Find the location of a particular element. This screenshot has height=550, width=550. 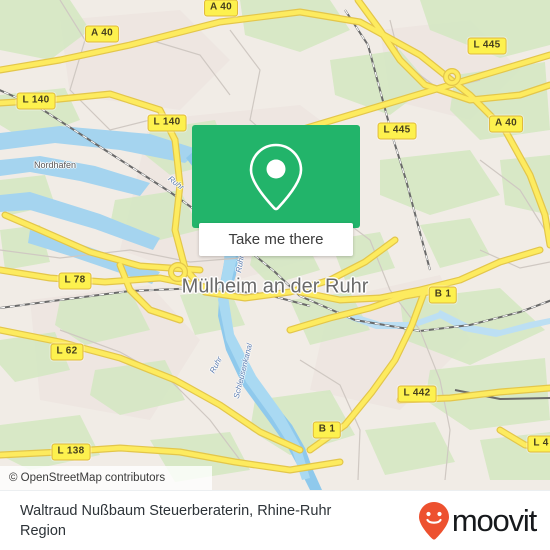

moovit-pin-smiley-icon is located at coordinates (433, 520).